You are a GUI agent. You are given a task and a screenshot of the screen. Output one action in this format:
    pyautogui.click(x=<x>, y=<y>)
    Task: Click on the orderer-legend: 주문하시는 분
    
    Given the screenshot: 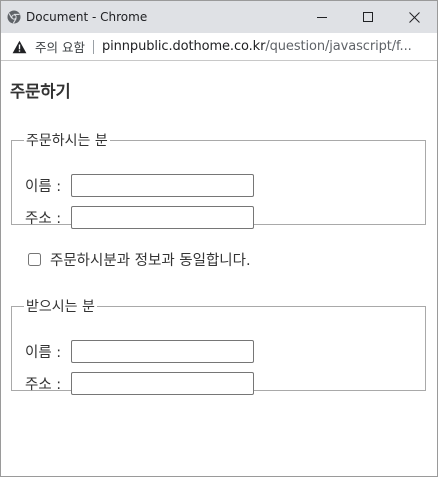 What is the action you would take?
    pyautogui.click(x=67, y=141)
    